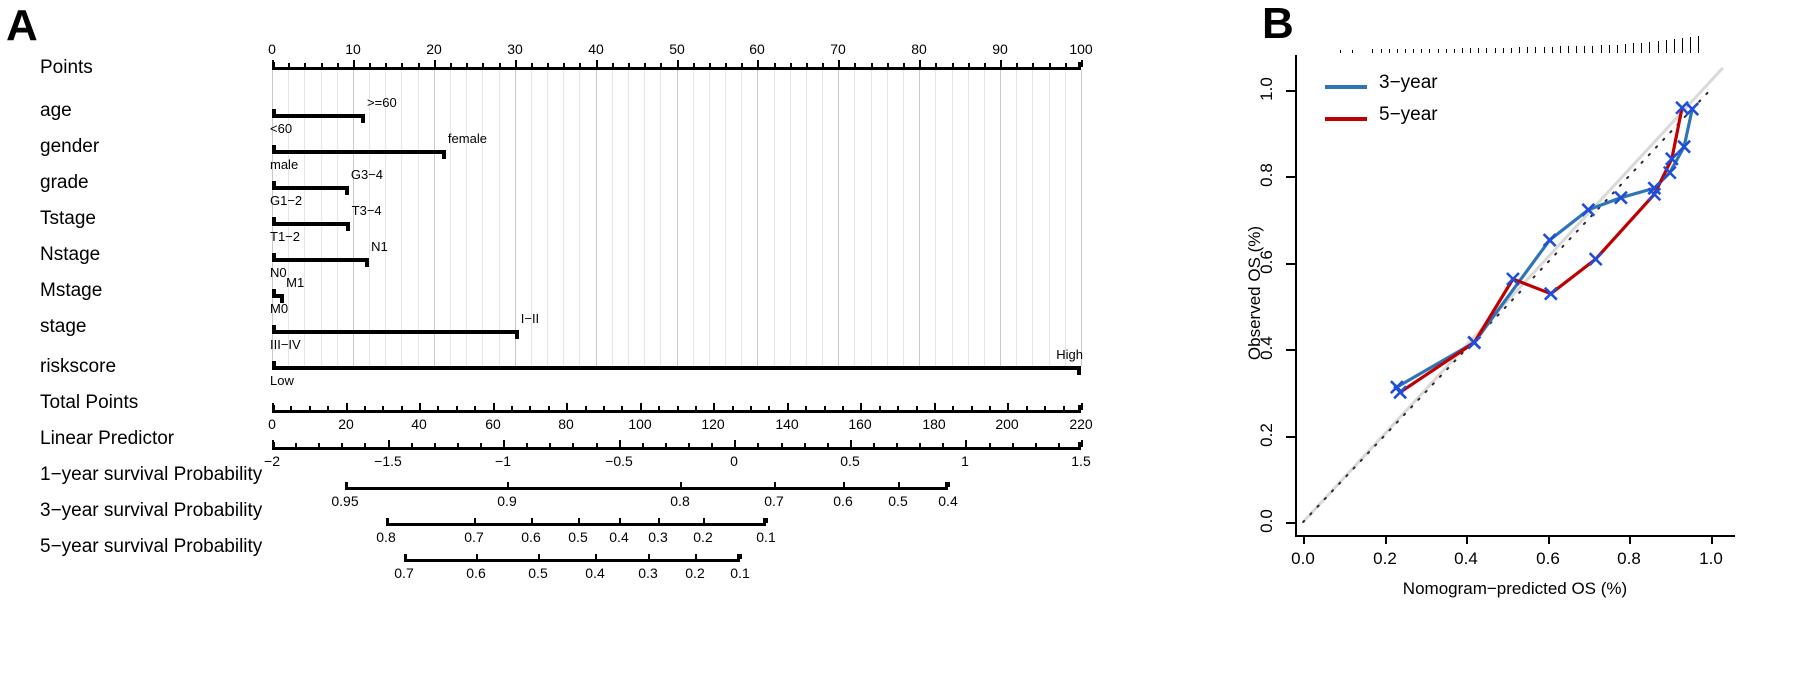  I want to click on predictor-cap-high-stage, so click(516, 334).